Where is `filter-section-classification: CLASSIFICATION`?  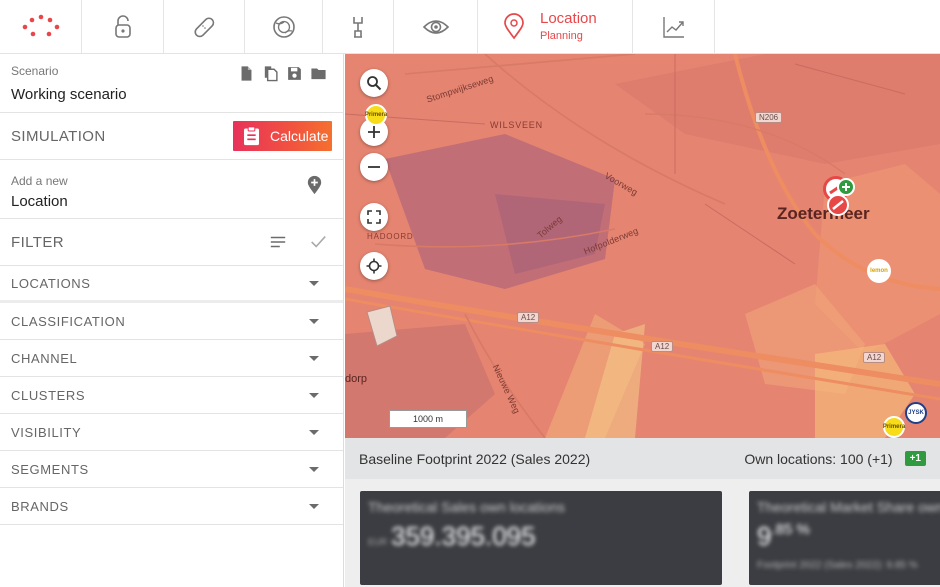 filter-section-classification: CLASSIFICATION is located at coordinates (171, 321).